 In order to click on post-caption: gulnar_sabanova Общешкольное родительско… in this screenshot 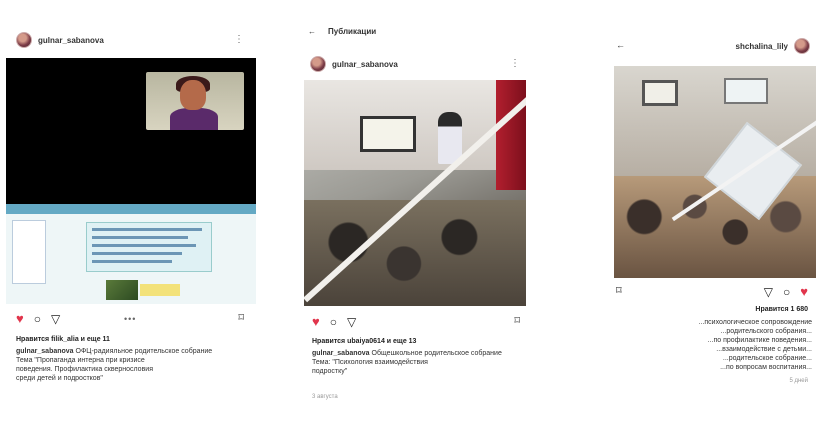, I will do `click(418, 362)`.